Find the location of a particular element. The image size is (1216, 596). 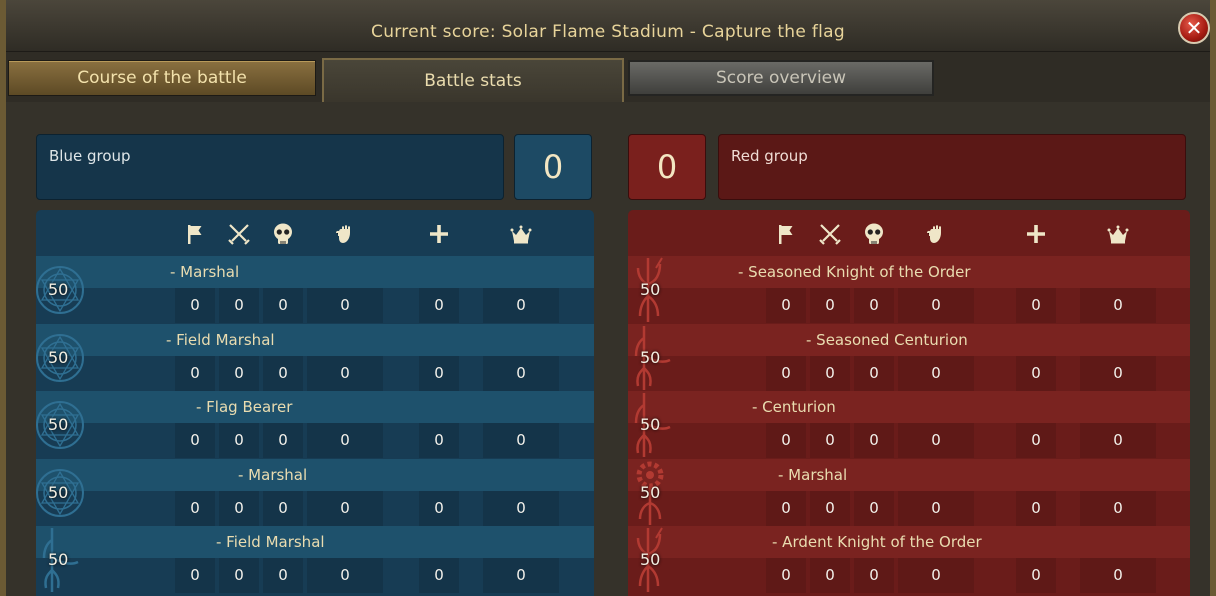

red-player-row: 50 - Seasoned Centurion 0 0 0 0 0 0 is located at coordinates (909, 357).